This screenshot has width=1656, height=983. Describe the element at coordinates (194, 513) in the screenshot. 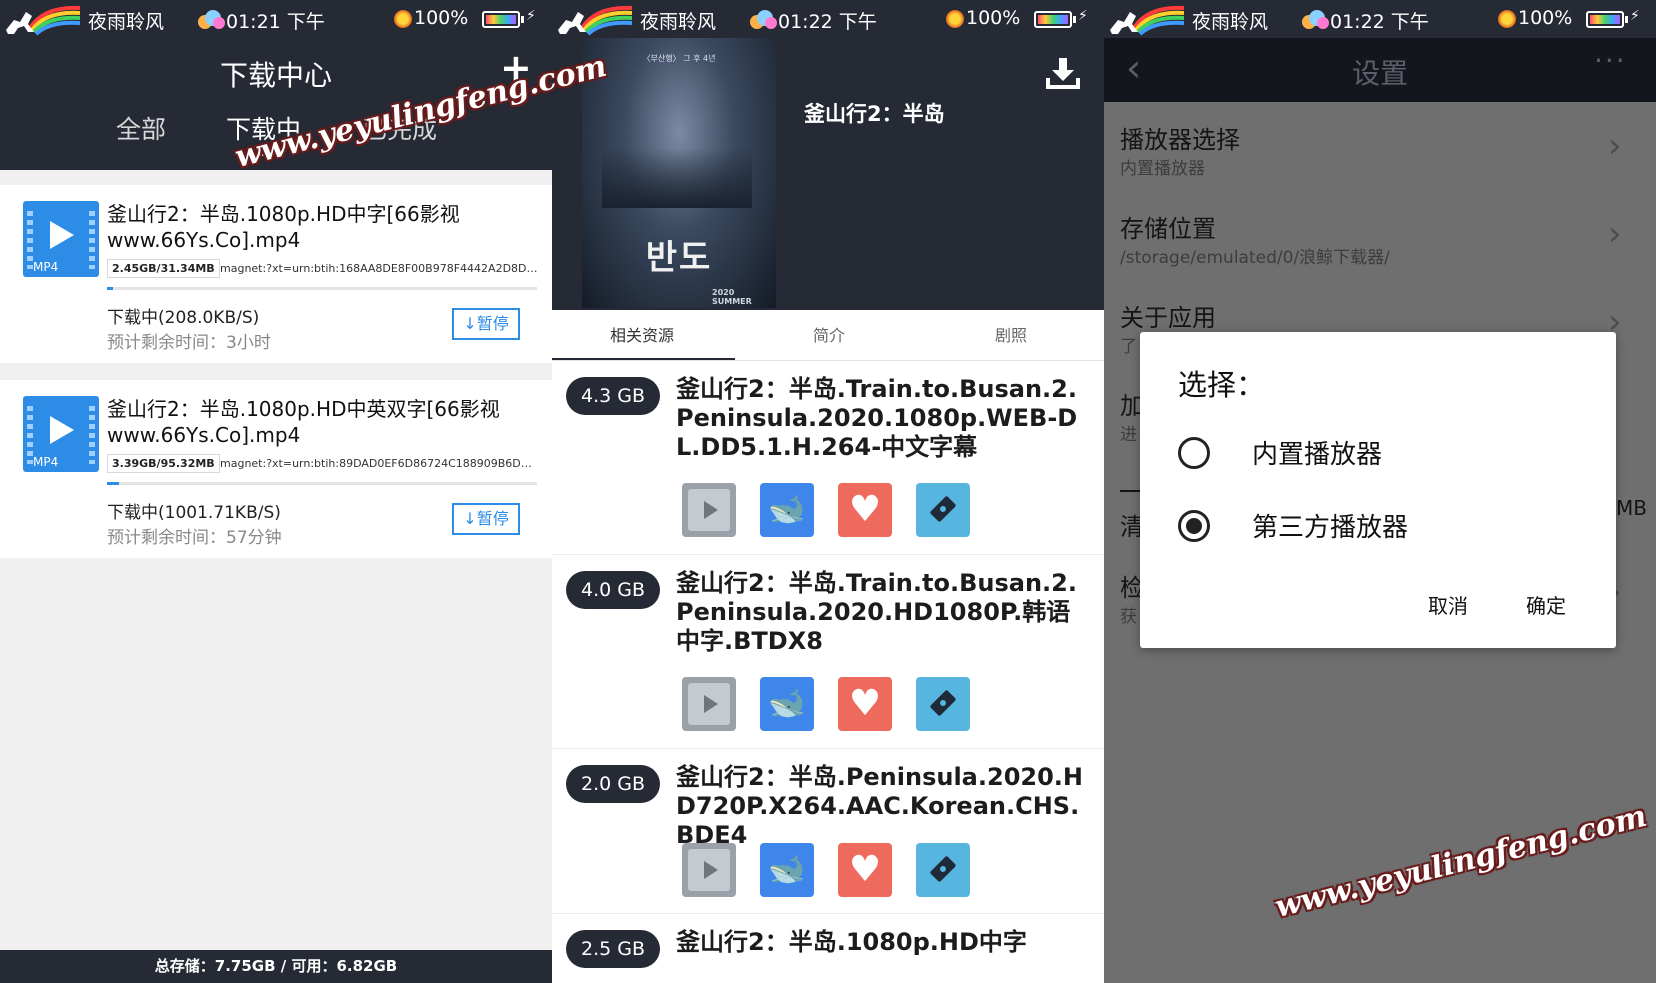

I see `download-status: 下载中(1001.71KB/S)` at that location.